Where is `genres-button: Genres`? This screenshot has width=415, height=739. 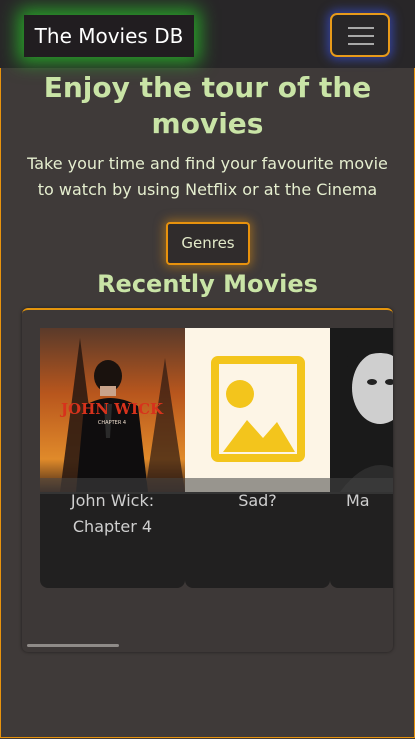 genres-button: Genres is located at coordinates (208, 243).